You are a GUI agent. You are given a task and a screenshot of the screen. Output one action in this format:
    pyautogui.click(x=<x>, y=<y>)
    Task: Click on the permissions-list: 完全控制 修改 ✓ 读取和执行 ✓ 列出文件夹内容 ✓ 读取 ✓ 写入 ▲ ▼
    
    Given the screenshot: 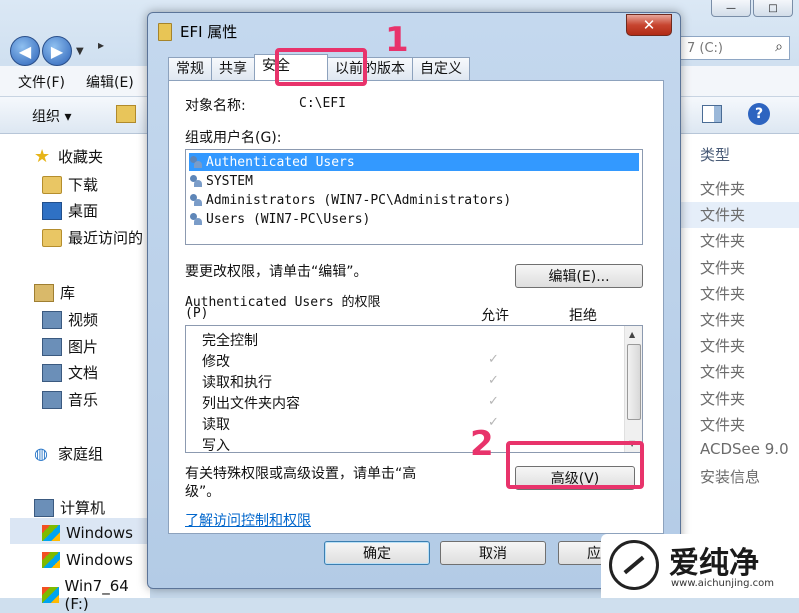 What is the action you would take?
    pyautogui.click(x=414, y=389)
    